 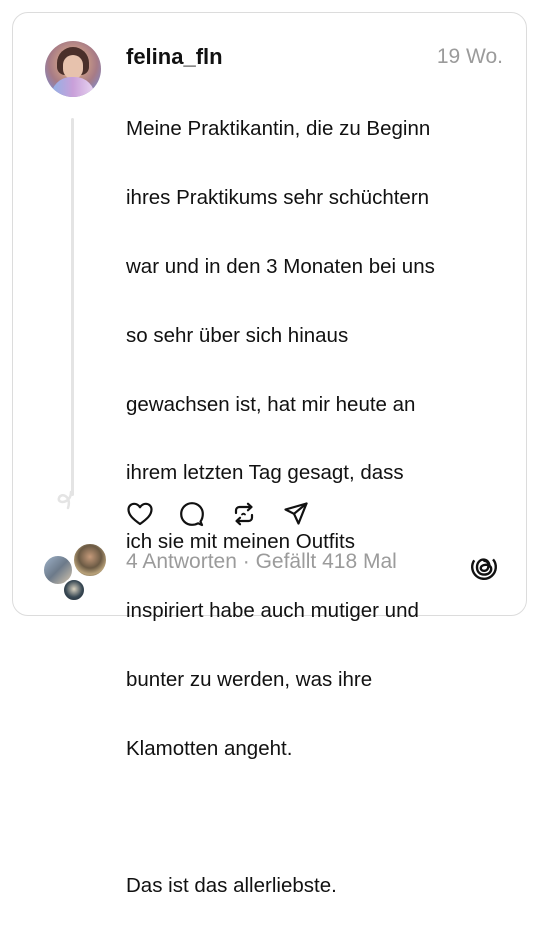 I want to click on share-button, so click(x=296, y=514).